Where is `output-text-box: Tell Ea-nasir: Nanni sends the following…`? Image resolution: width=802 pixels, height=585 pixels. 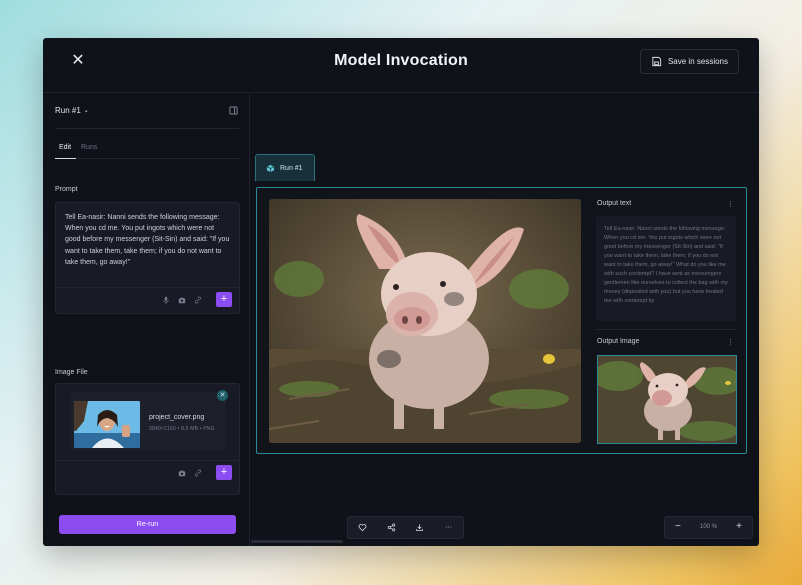
output-text-box: Tell Ea-nasir: Nanni sends the following… is located at coordinates (666, 268).